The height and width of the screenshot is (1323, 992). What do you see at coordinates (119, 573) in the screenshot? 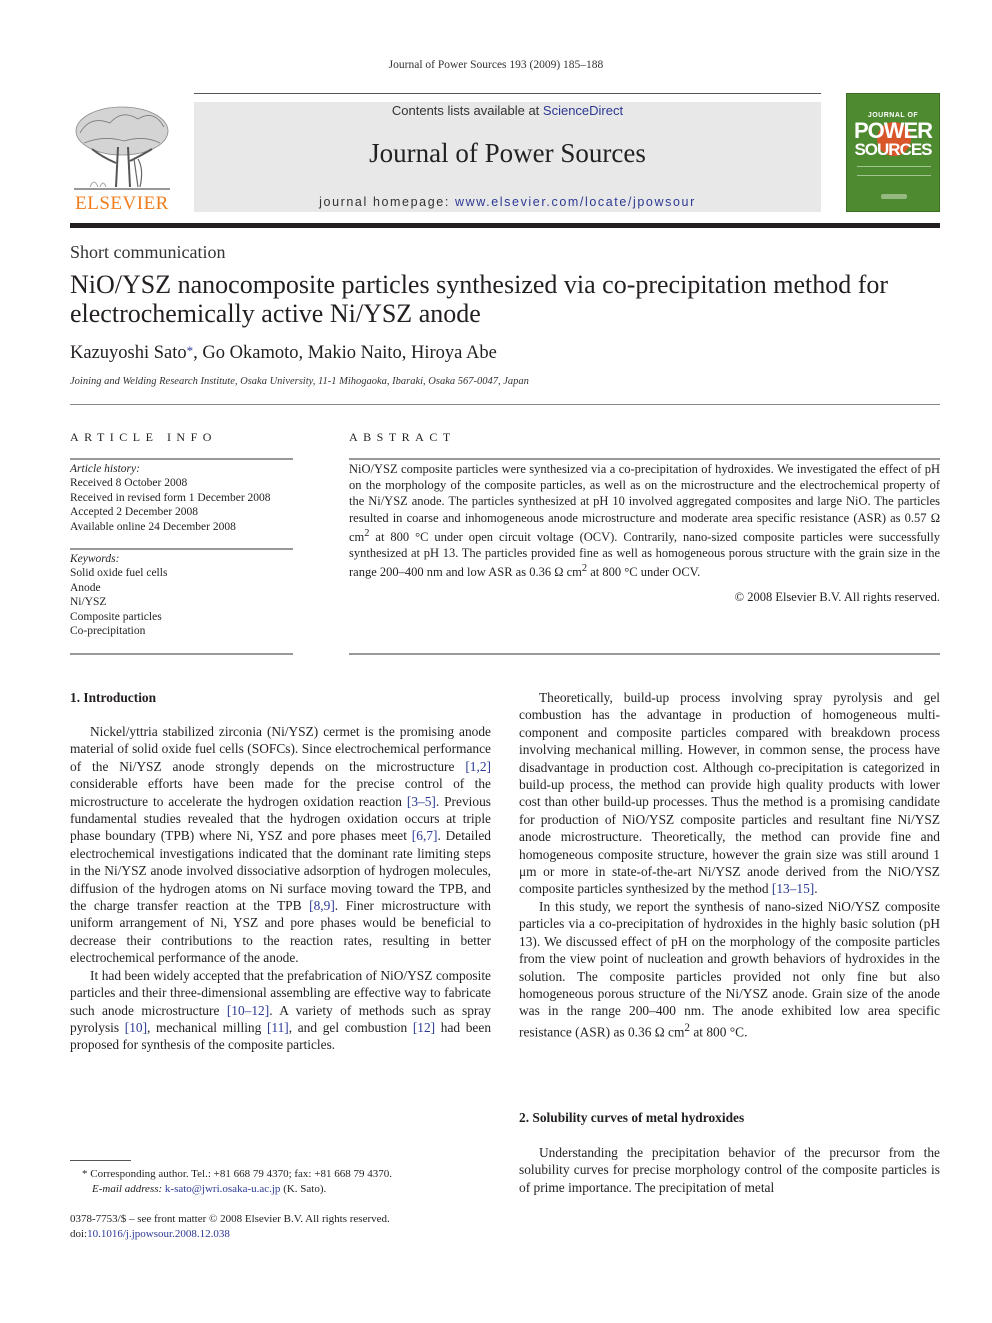
I see `keyword-item: Solid oxide fuel cells` at bounding box center [119, 573].